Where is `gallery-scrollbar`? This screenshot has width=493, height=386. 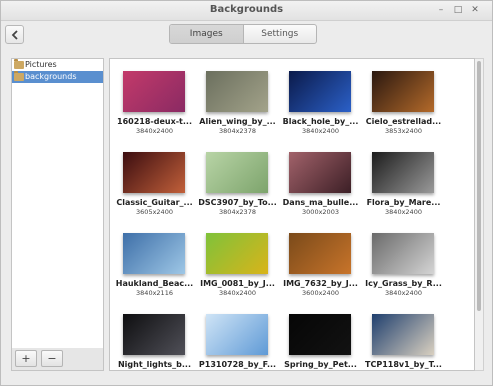 gallery-scrollbar is located at coordinates (479, 214).